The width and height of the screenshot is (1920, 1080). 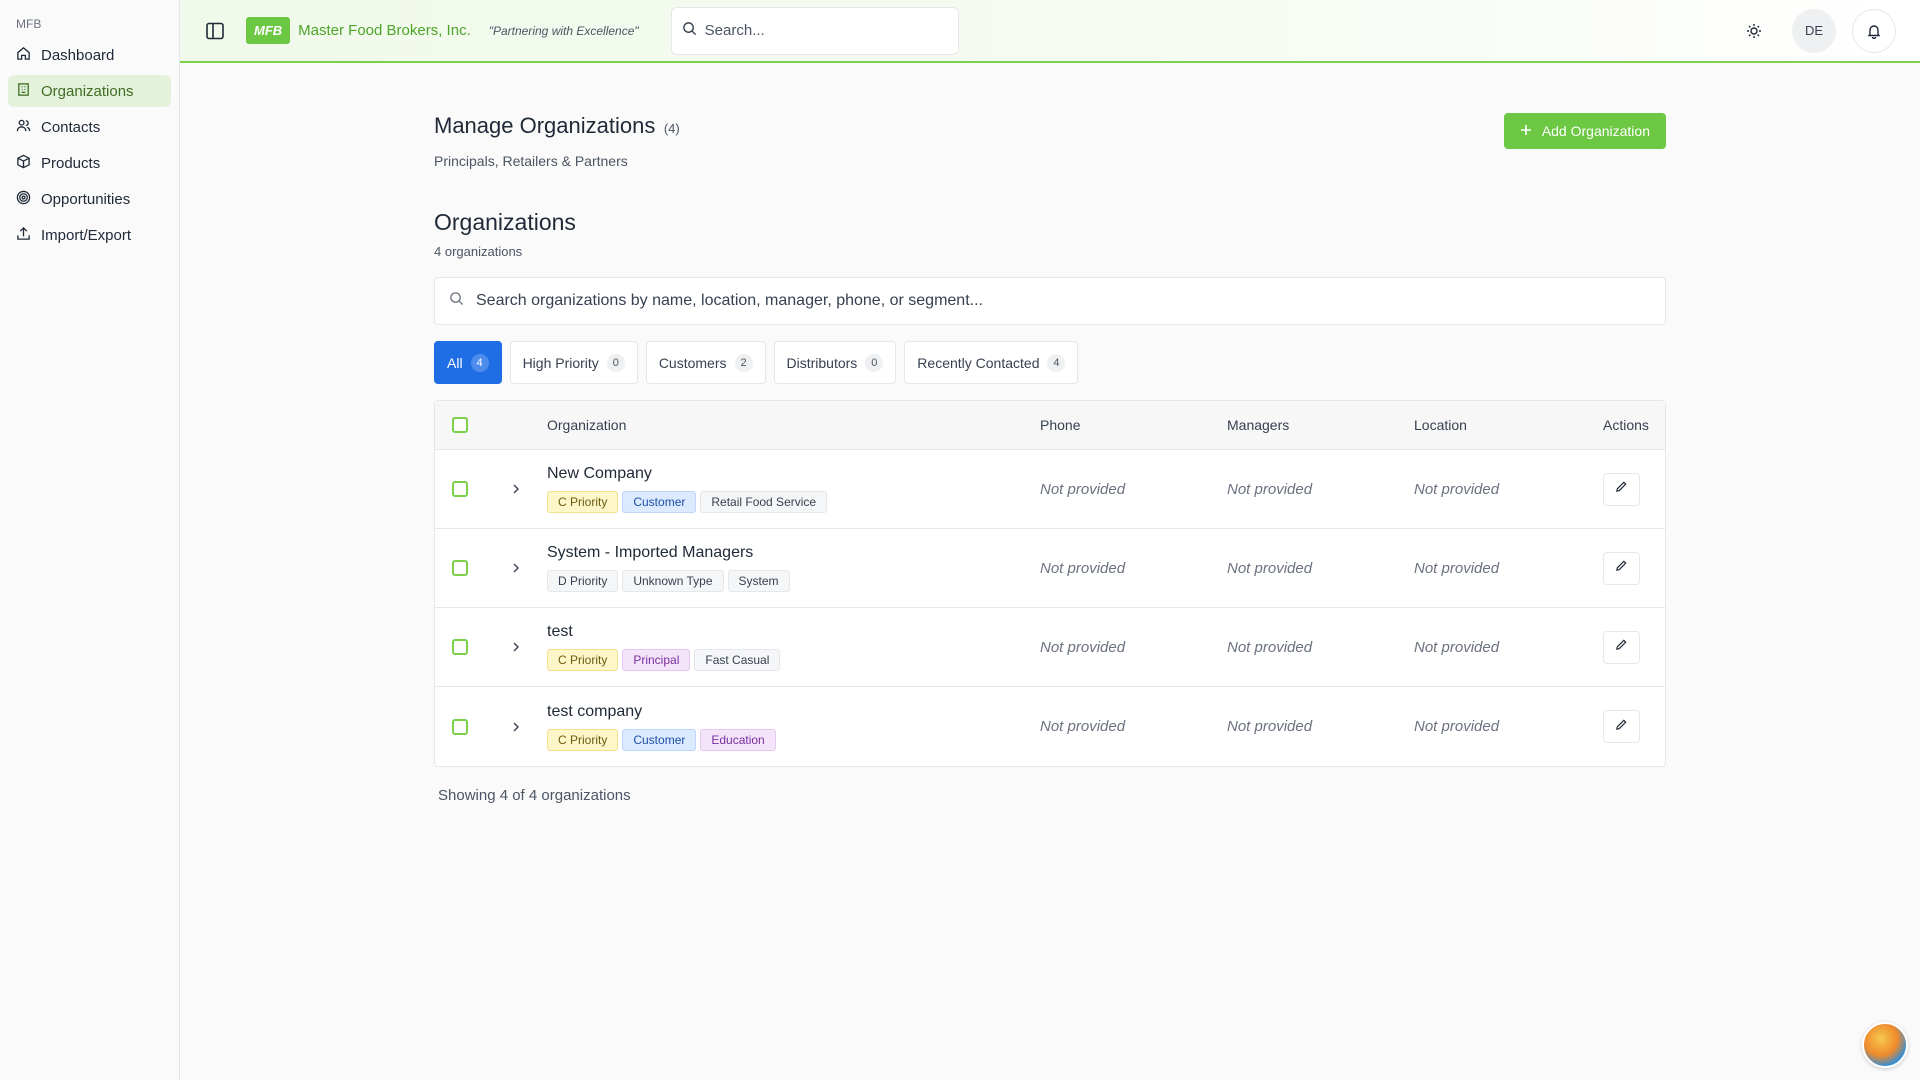 What do you see at coordinates (71, 163) in the screenshot?
I see `sidebar-item-label: Products` at bounding box center [71, 163].